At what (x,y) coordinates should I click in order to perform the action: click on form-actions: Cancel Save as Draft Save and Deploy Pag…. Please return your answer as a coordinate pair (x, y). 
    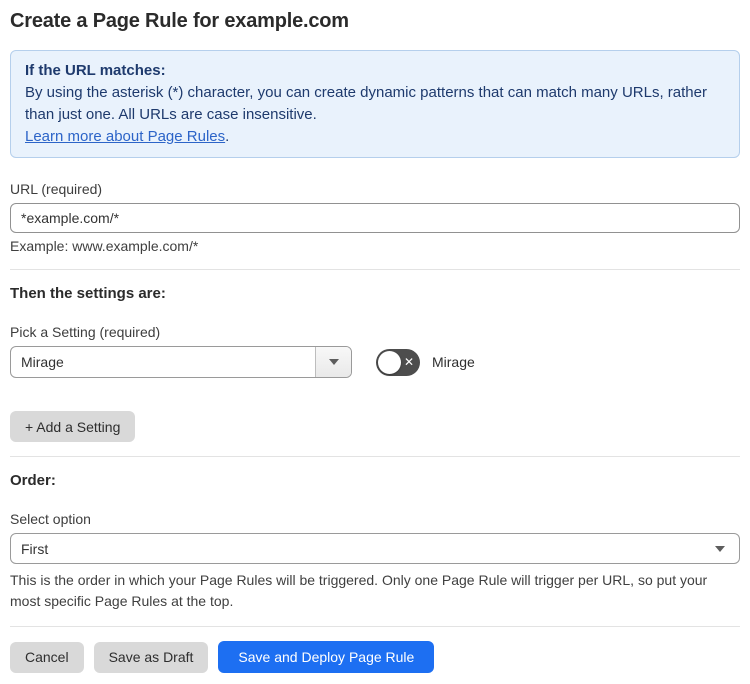
    Looking at the image, I should click on (375, 657).